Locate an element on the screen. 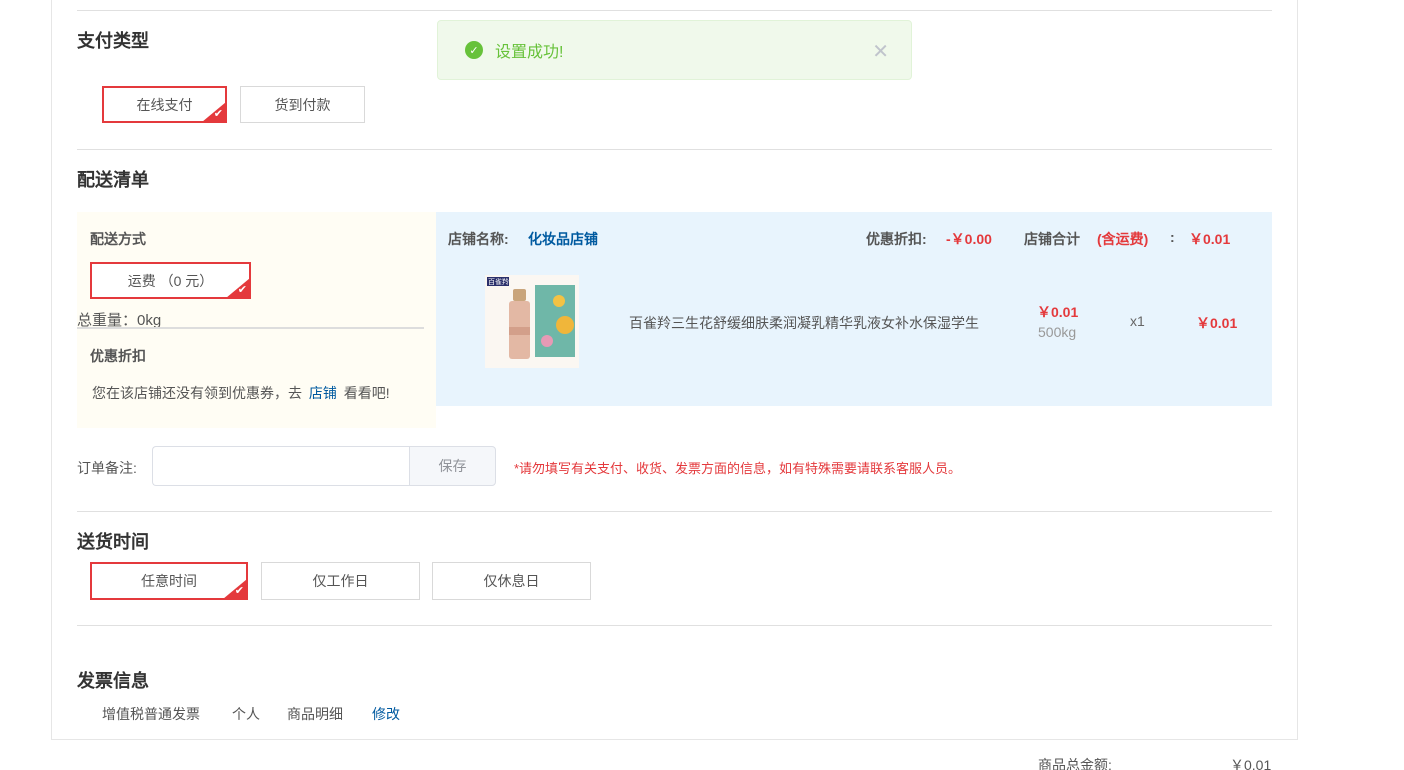 Image resolution: width=1404 pixels, height=770 pixels. store-total-note: (含运费) is located at coordinates (1123, 239).